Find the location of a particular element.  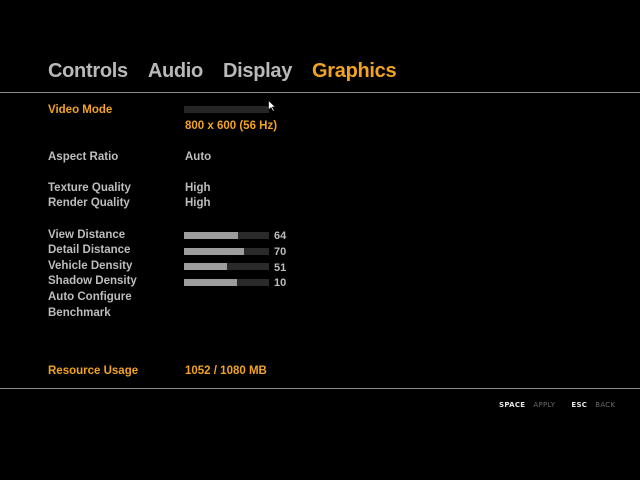

aspect-ratio-value: Auto is located at coordinates (198, 157).